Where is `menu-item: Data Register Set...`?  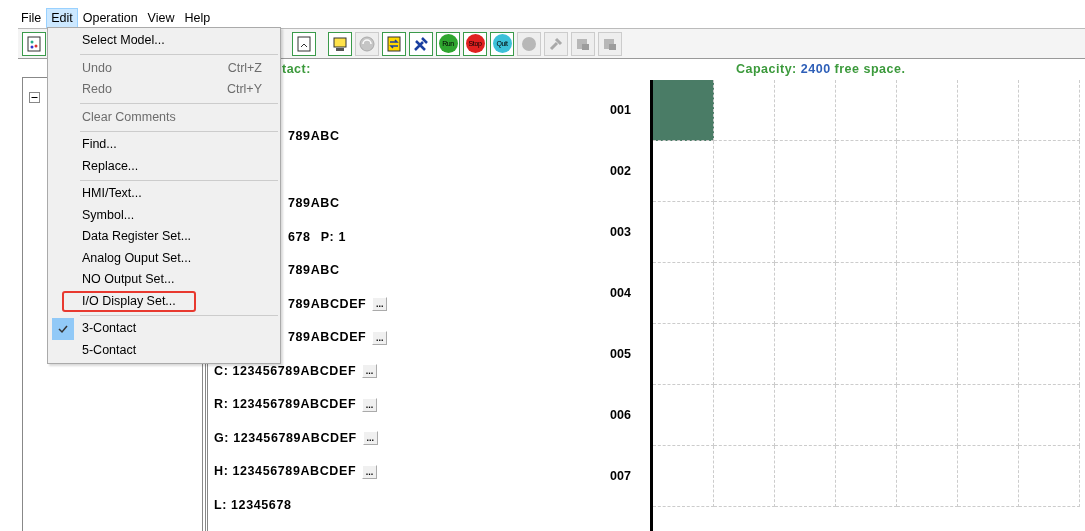 menu-item: Data Register Set... is located at coordinates (164, 237).